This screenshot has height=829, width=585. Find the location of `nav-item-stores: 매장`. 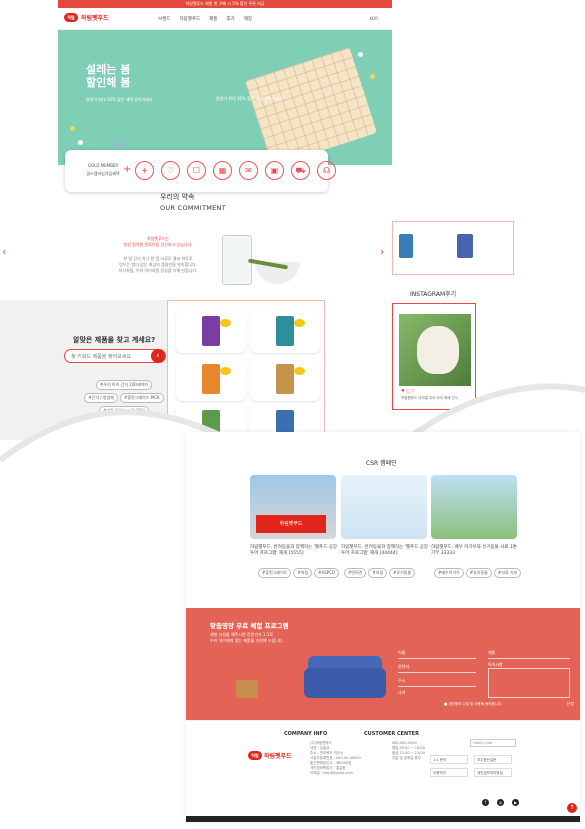

nav-item-stores: 매장 is located at coordinates (248, 19).